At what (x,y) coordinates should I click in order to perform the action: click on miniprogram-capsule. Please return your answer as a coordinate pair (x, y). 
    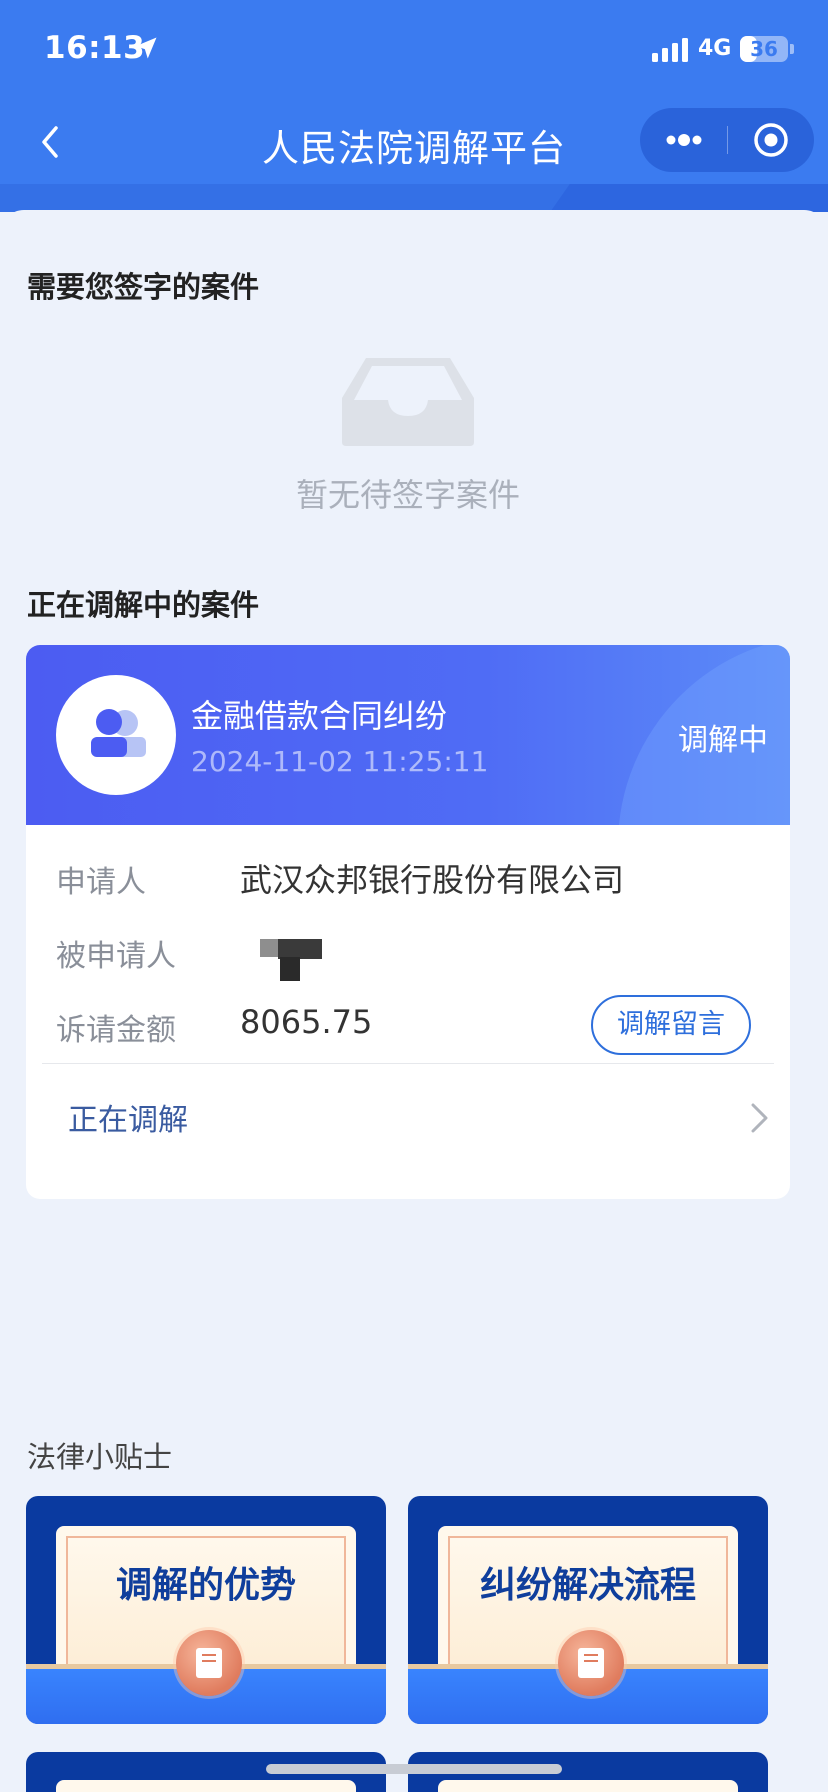
    Looking at the image, I should click on (727, 140).